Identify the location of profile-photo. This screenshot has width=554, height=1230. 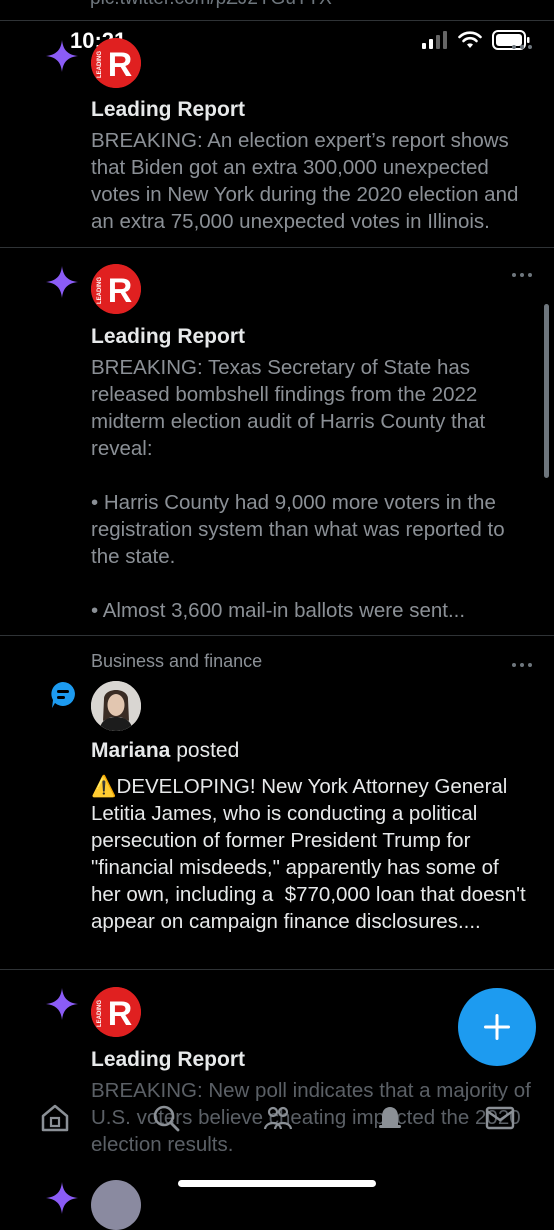
(116, 706).